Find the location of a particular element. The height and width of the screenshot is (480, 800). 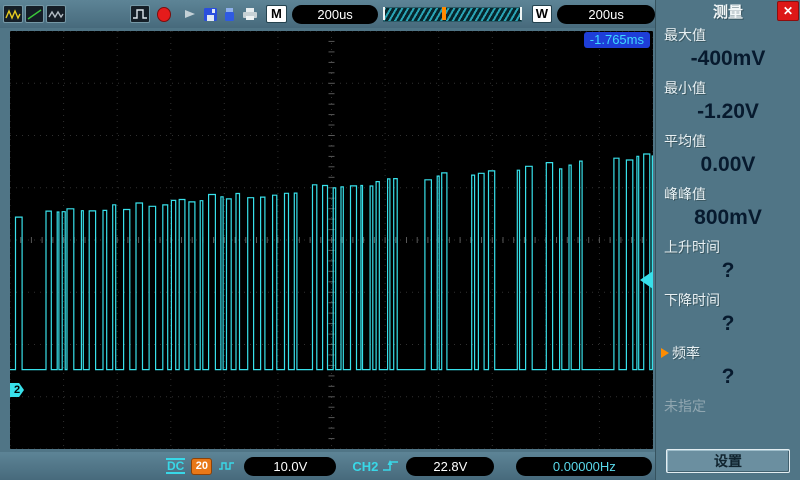

measure-item-fall: 下降时间 ? is located at coordinates (728, 314).